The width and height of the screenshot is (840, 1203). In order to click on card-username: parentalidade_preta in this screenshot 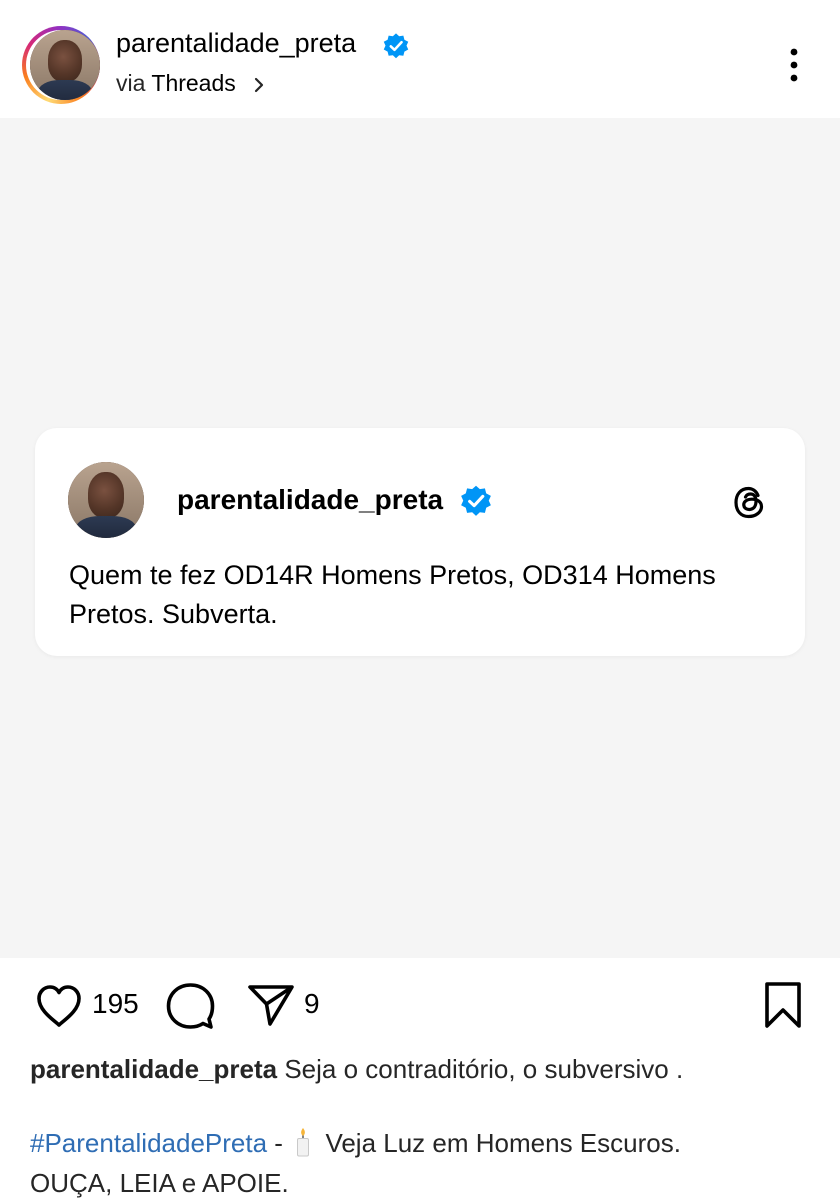, I will do `click(310, 499)`.